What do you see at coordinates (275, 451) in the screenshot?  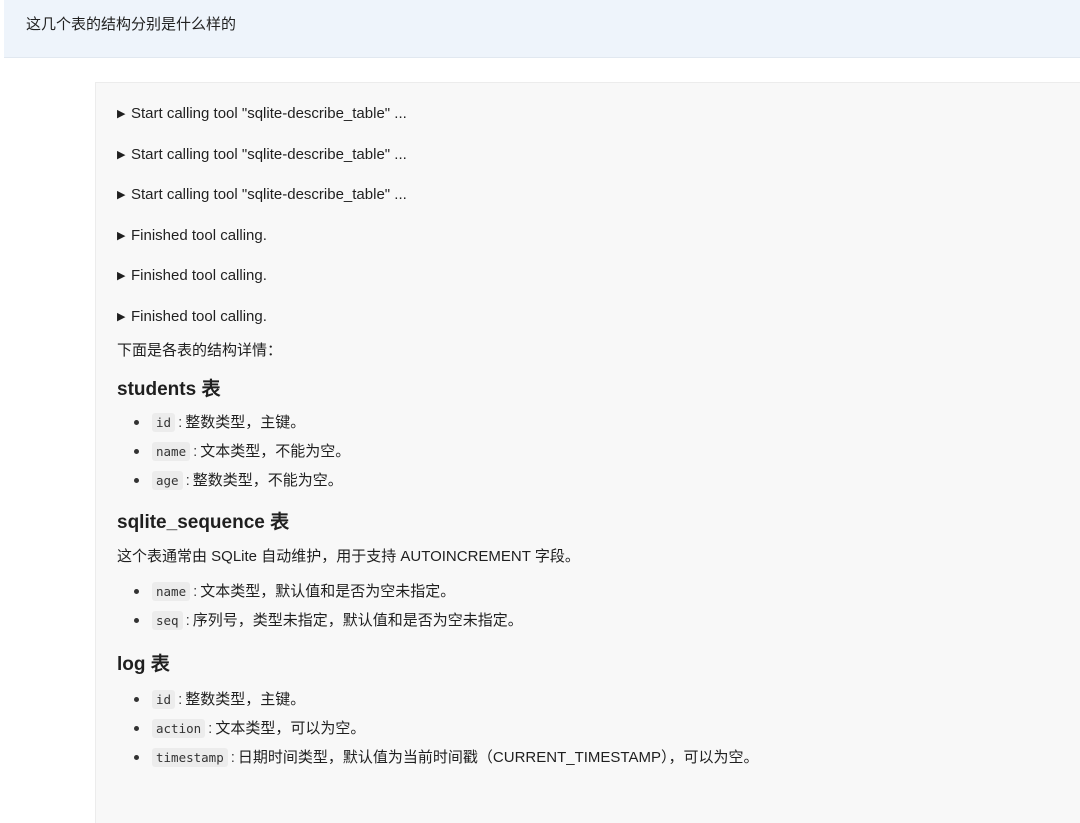 I see `field-desc: 文本类型，不能为空。` at bounding box center [275, 451].